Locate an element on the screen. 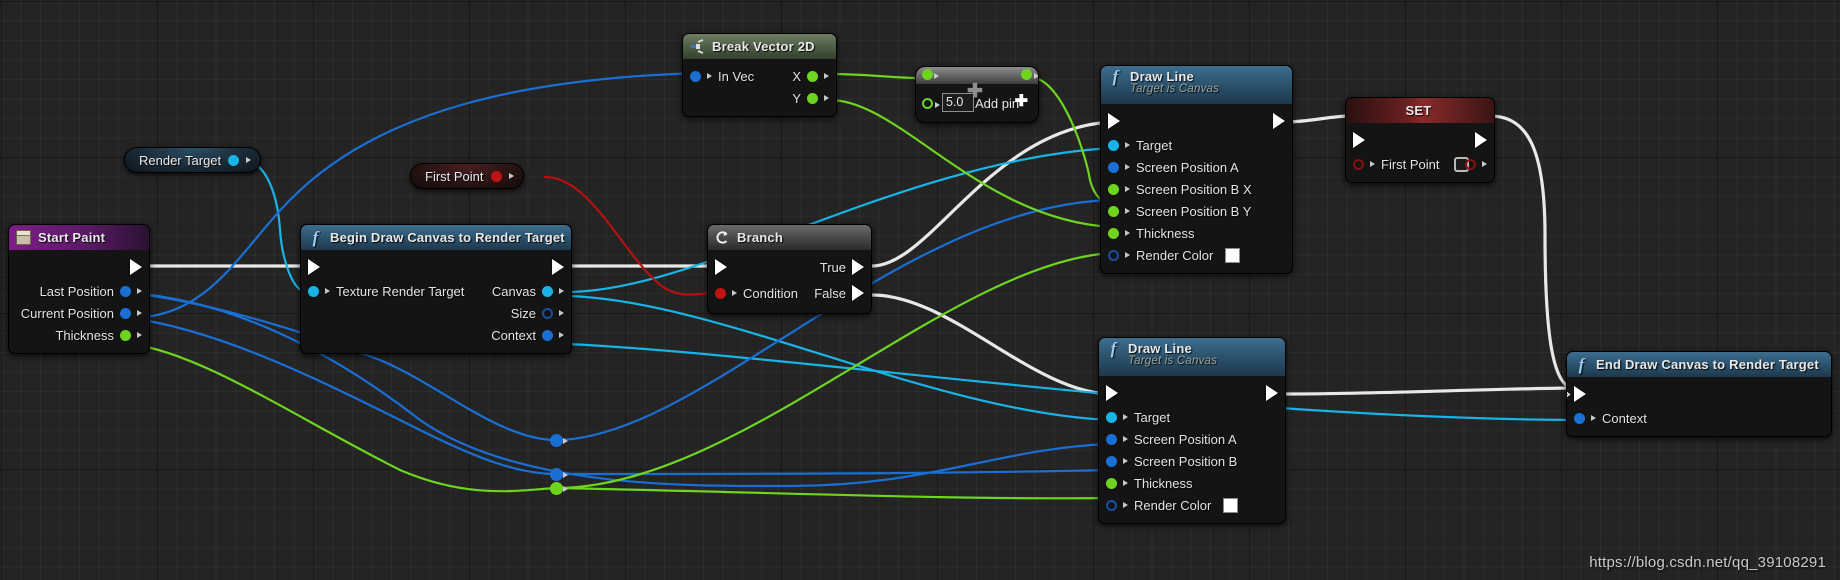  pin-last-position: Last Position is located at coordinates (91, 291).